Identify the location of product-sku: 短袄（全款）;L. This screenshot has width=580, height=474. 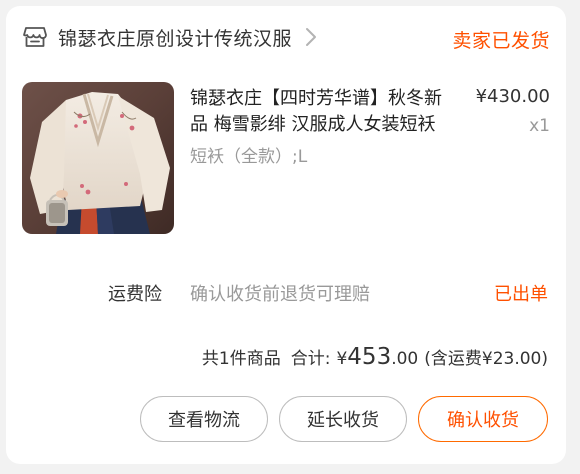
(249, 157).